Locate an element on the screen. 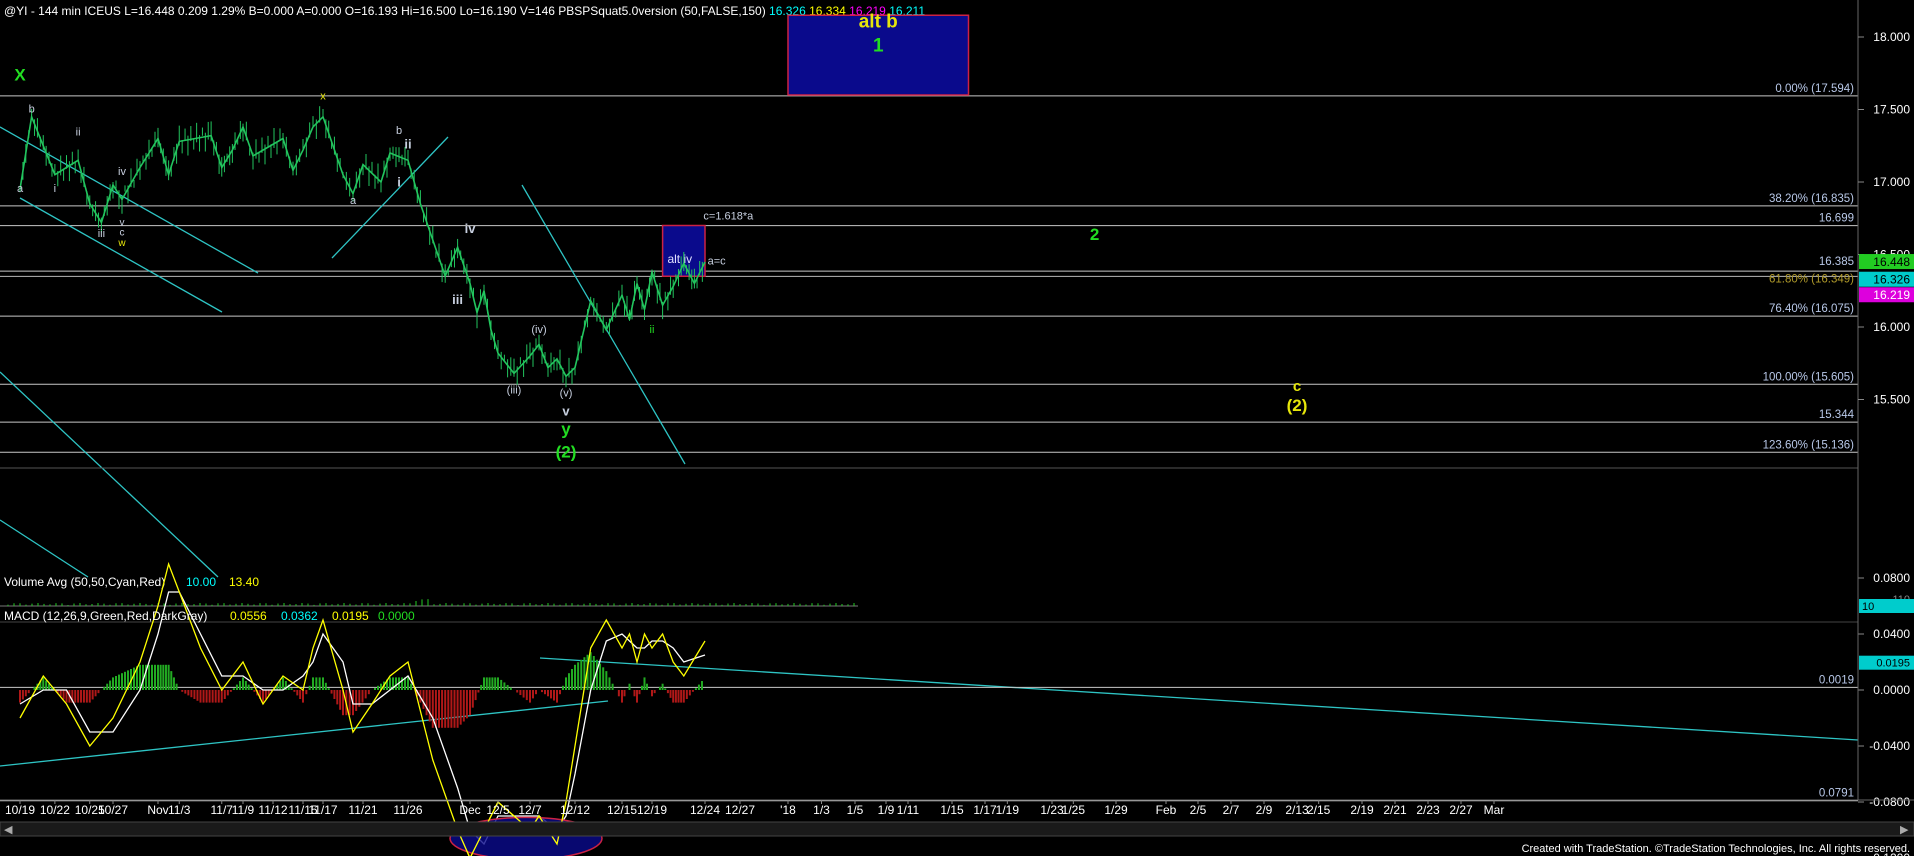  time-tick-label: 11/17 is located at coordinates (322, 810).